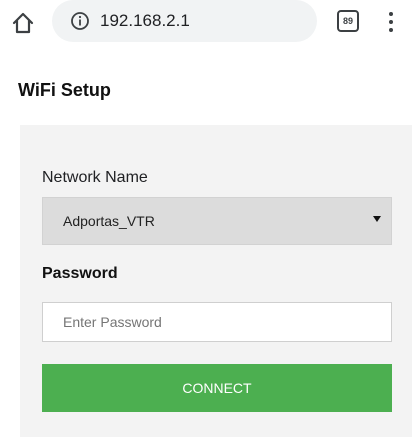 The width and height of the screenshot is (415, 437). Describe the element at coordinates (348, 21) in the screenshot. I see `tab-switcher-button: 89` at that location.